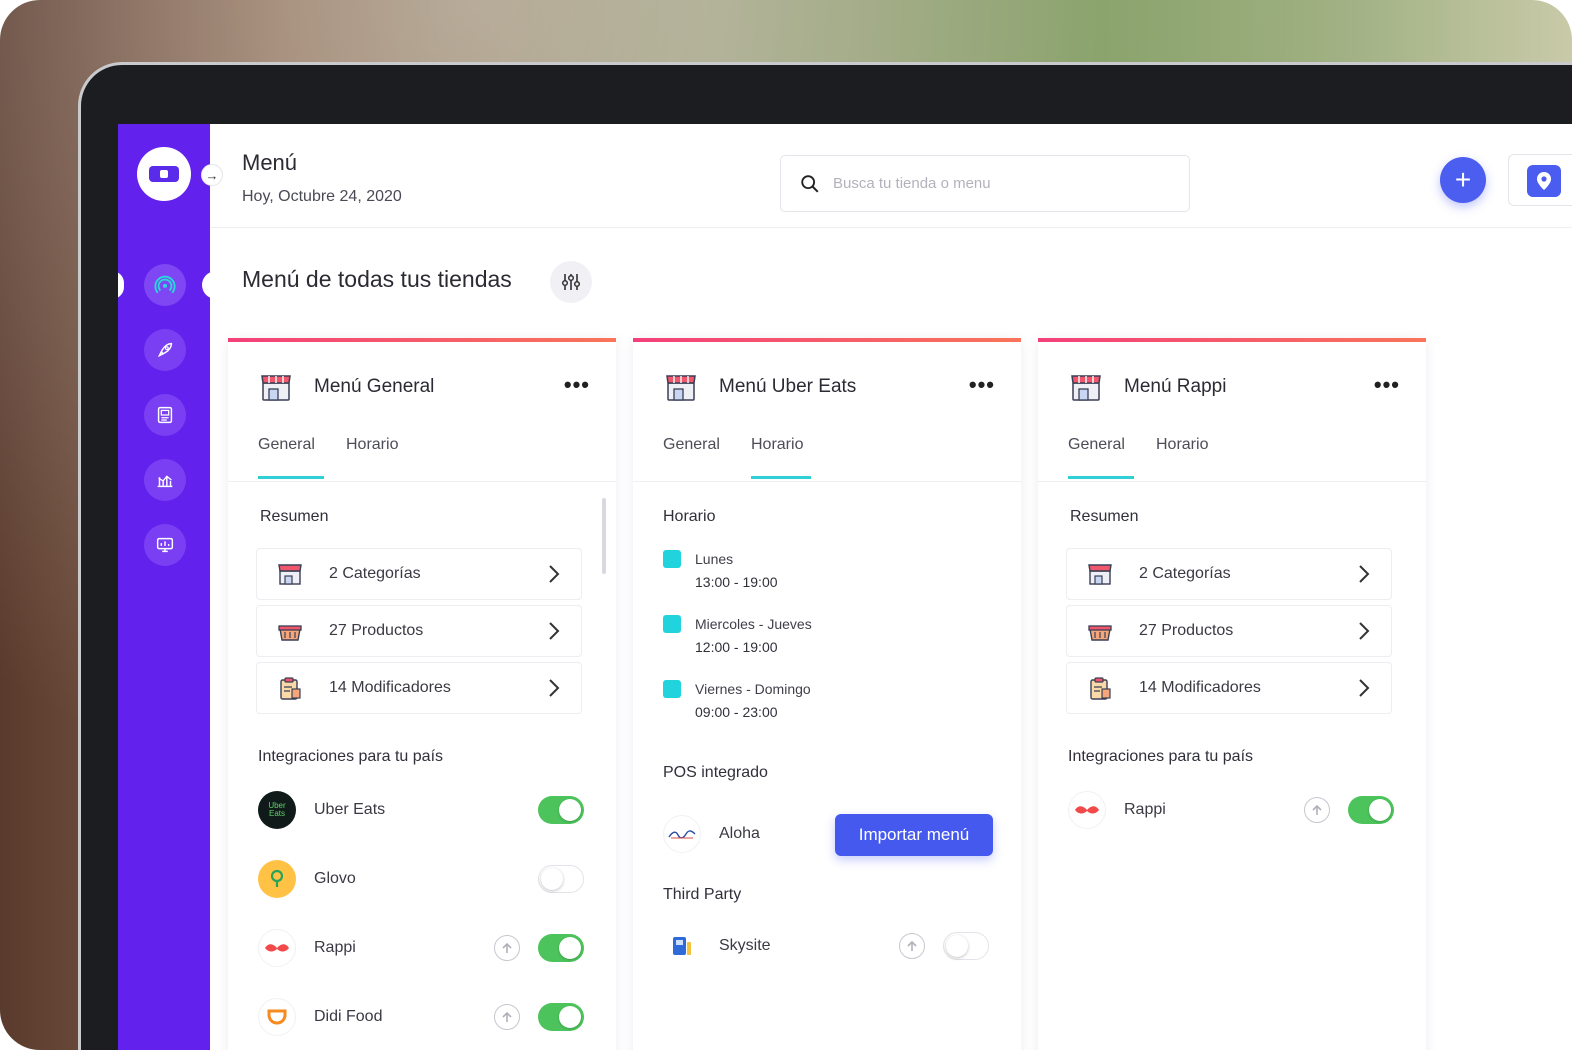 The image size is (1572, 1050). I want to click on monitor-chart-icon, so click(165, 545).